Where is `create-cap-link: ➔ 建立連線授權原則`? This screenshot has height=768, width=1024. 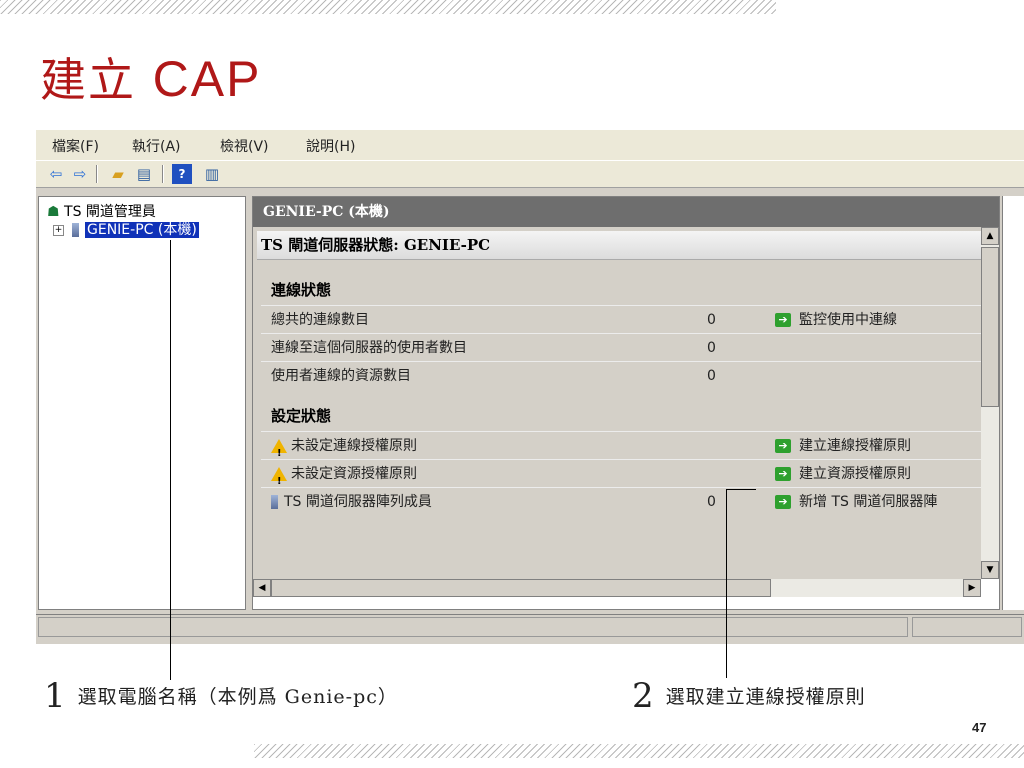 create-cap-link: ➔ 建立連線授權原則 is located at coordinates (843, 446).